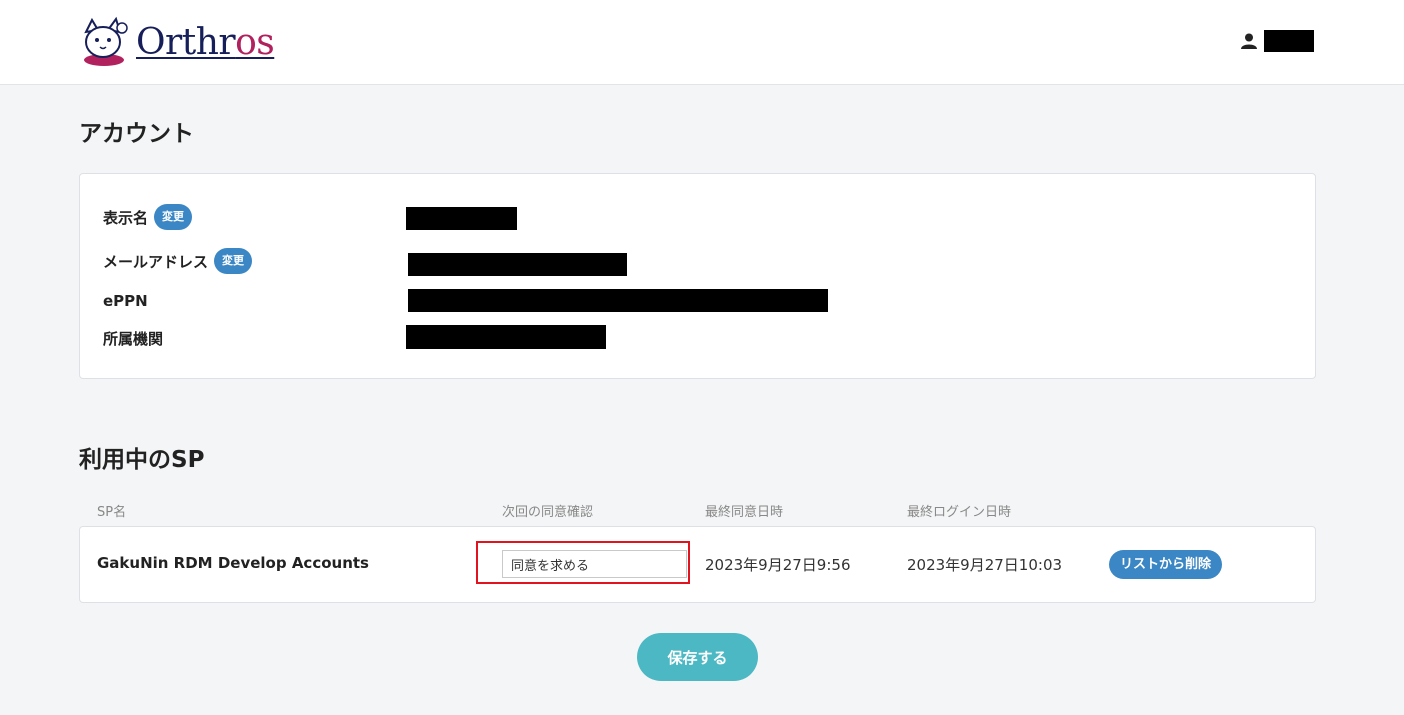 The image size is (1404, 715). Describe the element at coordinates (517, 264) in the screenshot. I see `redacted-email` at that location.